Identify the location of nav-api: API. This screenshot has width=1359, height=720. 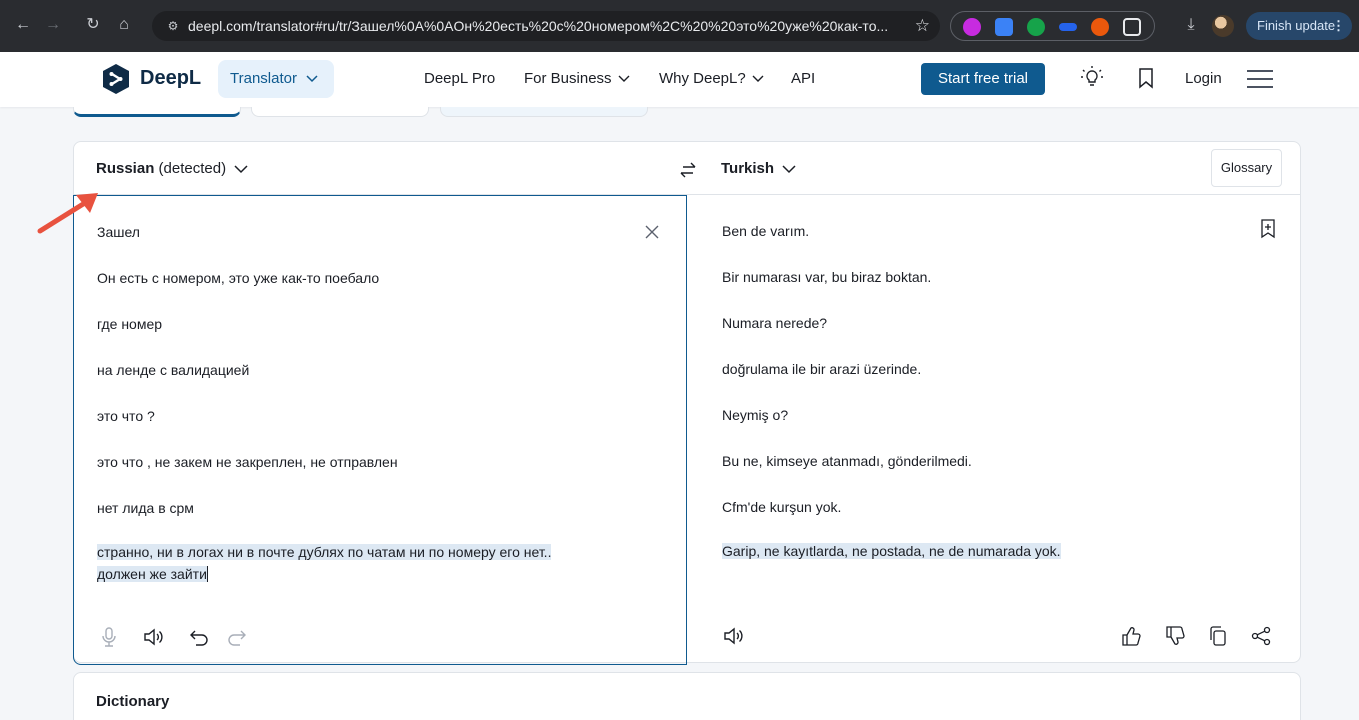
(803, 78).